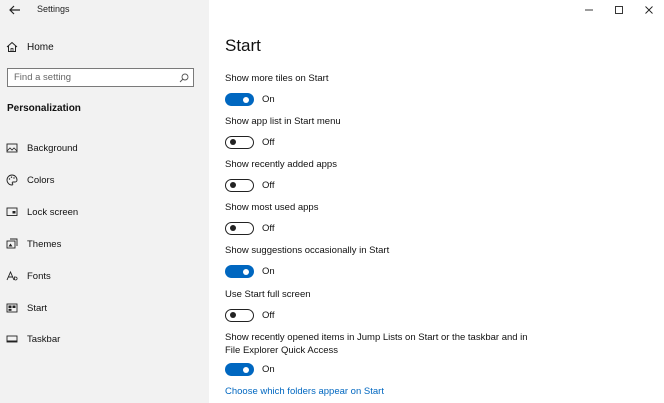 Image resolution: width=664 pixels, height=403 pixels. Describe the element at coordinates (44, 244) in the screenshot. I see `sidebar-item-label: Themes` at that location.